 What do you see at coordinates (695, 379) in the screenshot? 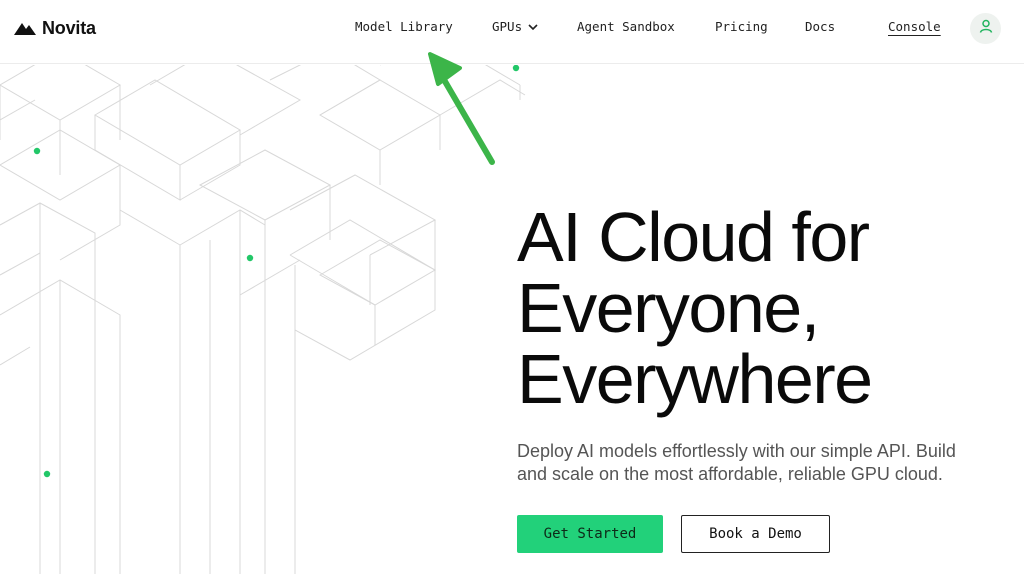
I see `hero-title-line-3: Everywhere` at bounding box center [695, 379].